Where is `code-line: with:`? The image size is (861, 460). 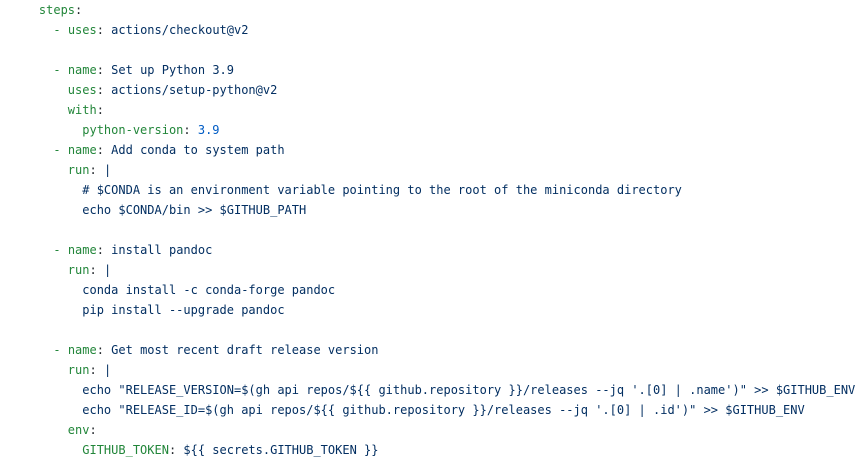 code-line: with: is located at coordinates (430, 110).